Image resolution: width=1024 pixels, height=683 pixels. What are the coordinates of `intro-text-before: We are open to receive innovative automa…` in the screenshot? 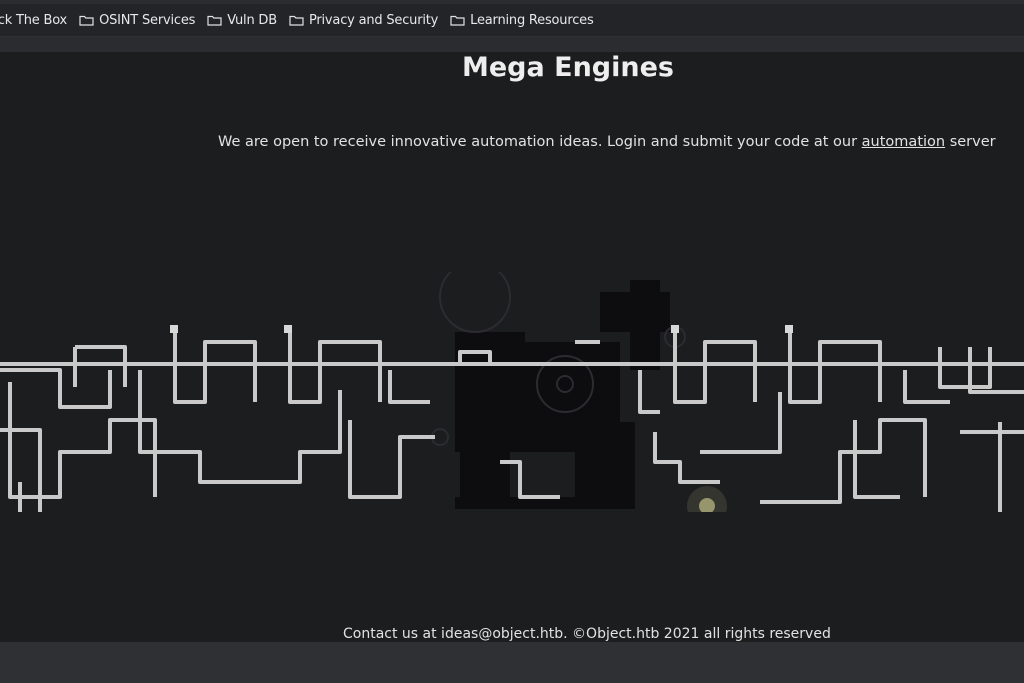 It's located at (540, 142).